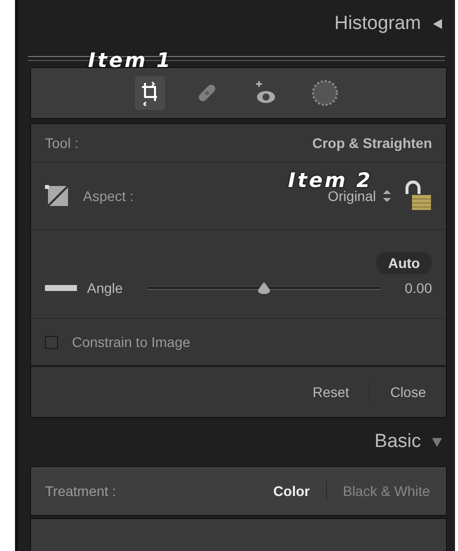 The image size is (458, 551). What do you see at coordinates (108, 196) in the screenshot?
I see `aspect-label: Aspect :` at bounding box center [108, 196].